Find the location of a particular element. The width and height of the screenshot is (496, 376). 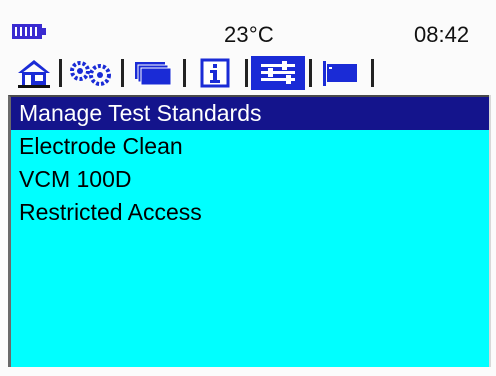

menu-item-manage-test-standards: Manage Test Standards is located at coordinates (250, 113).